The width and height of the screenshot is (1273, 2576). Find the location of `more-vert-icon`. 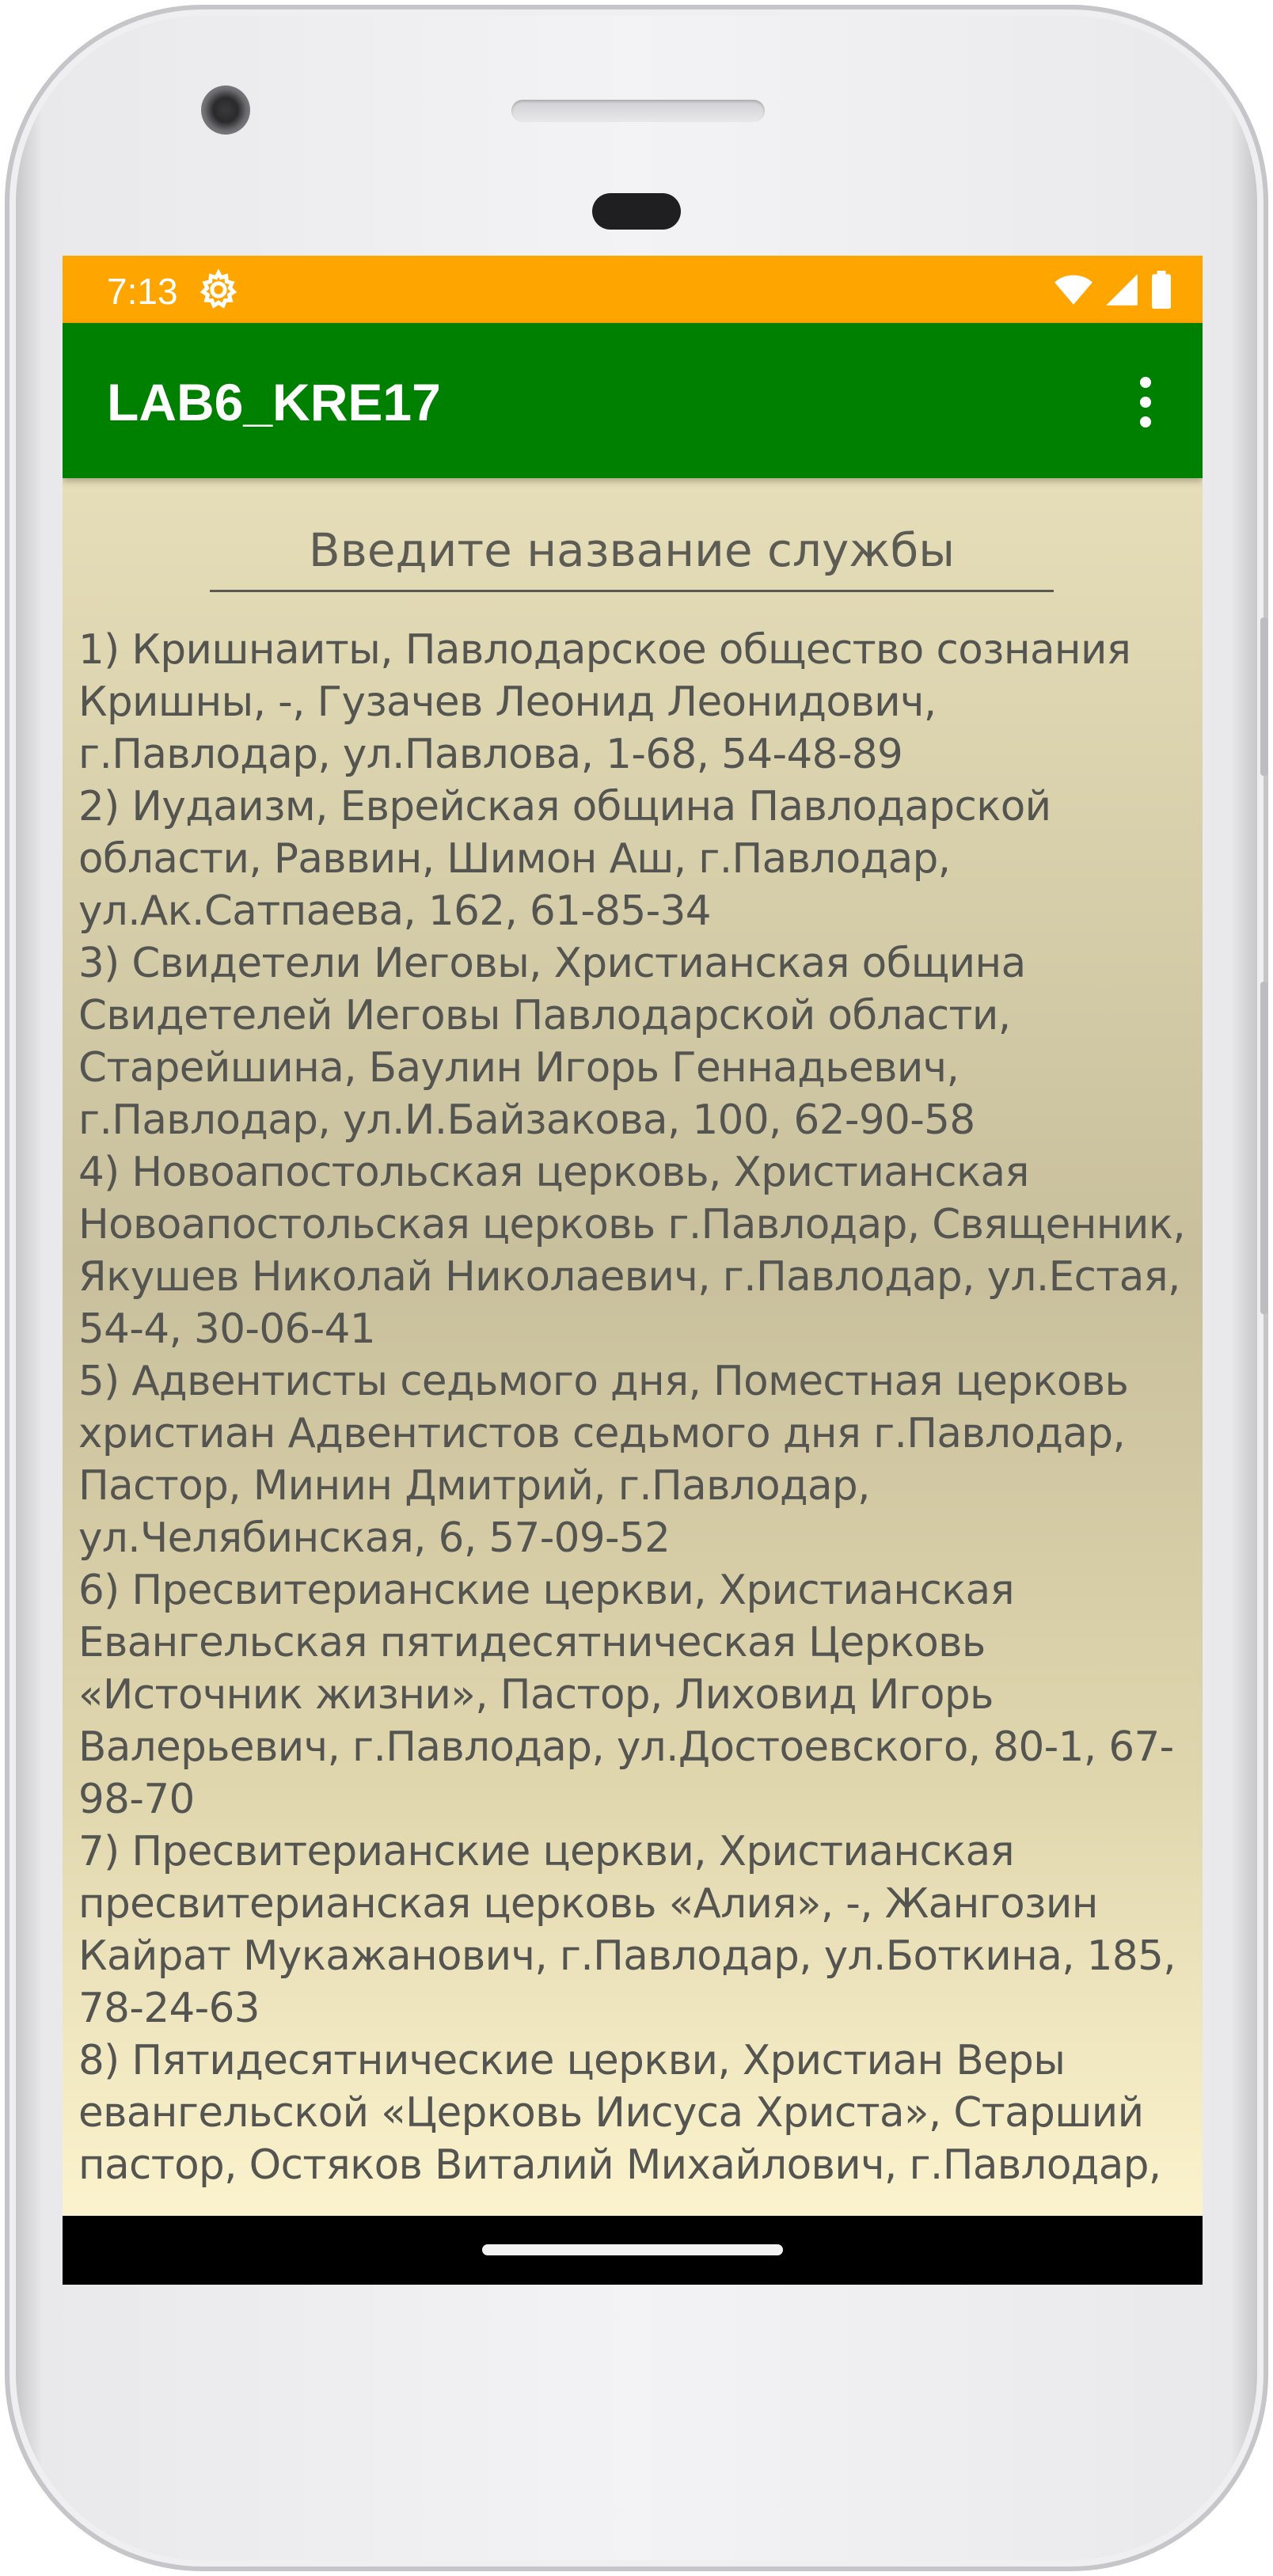

more-vert-icon is located at coordinates (1145, 402).